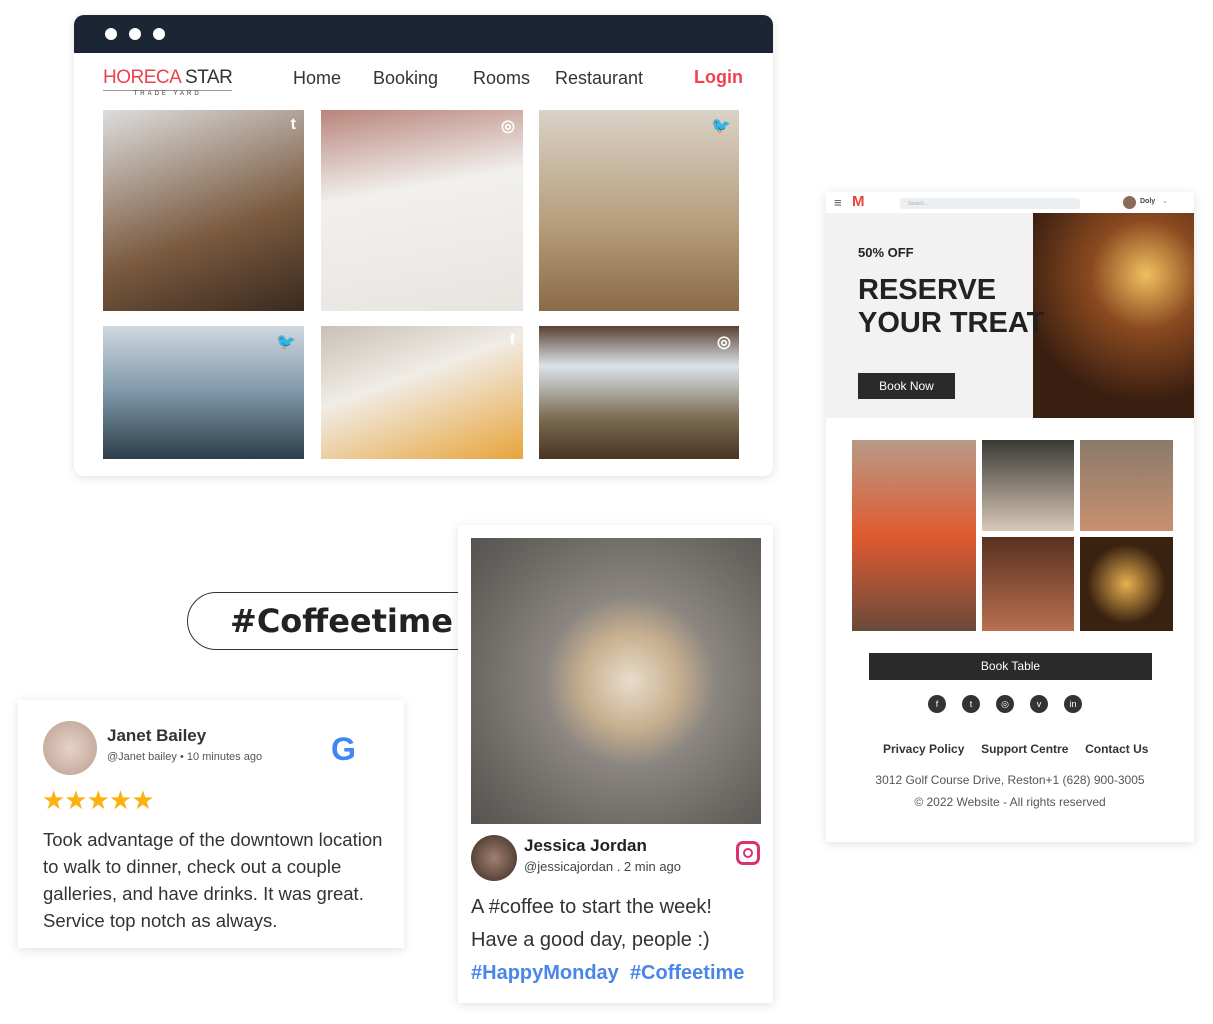  Describe the element at coordinates (1024, 749) in the screenshot. I see `support-centre-link: Support Centre` at that location.